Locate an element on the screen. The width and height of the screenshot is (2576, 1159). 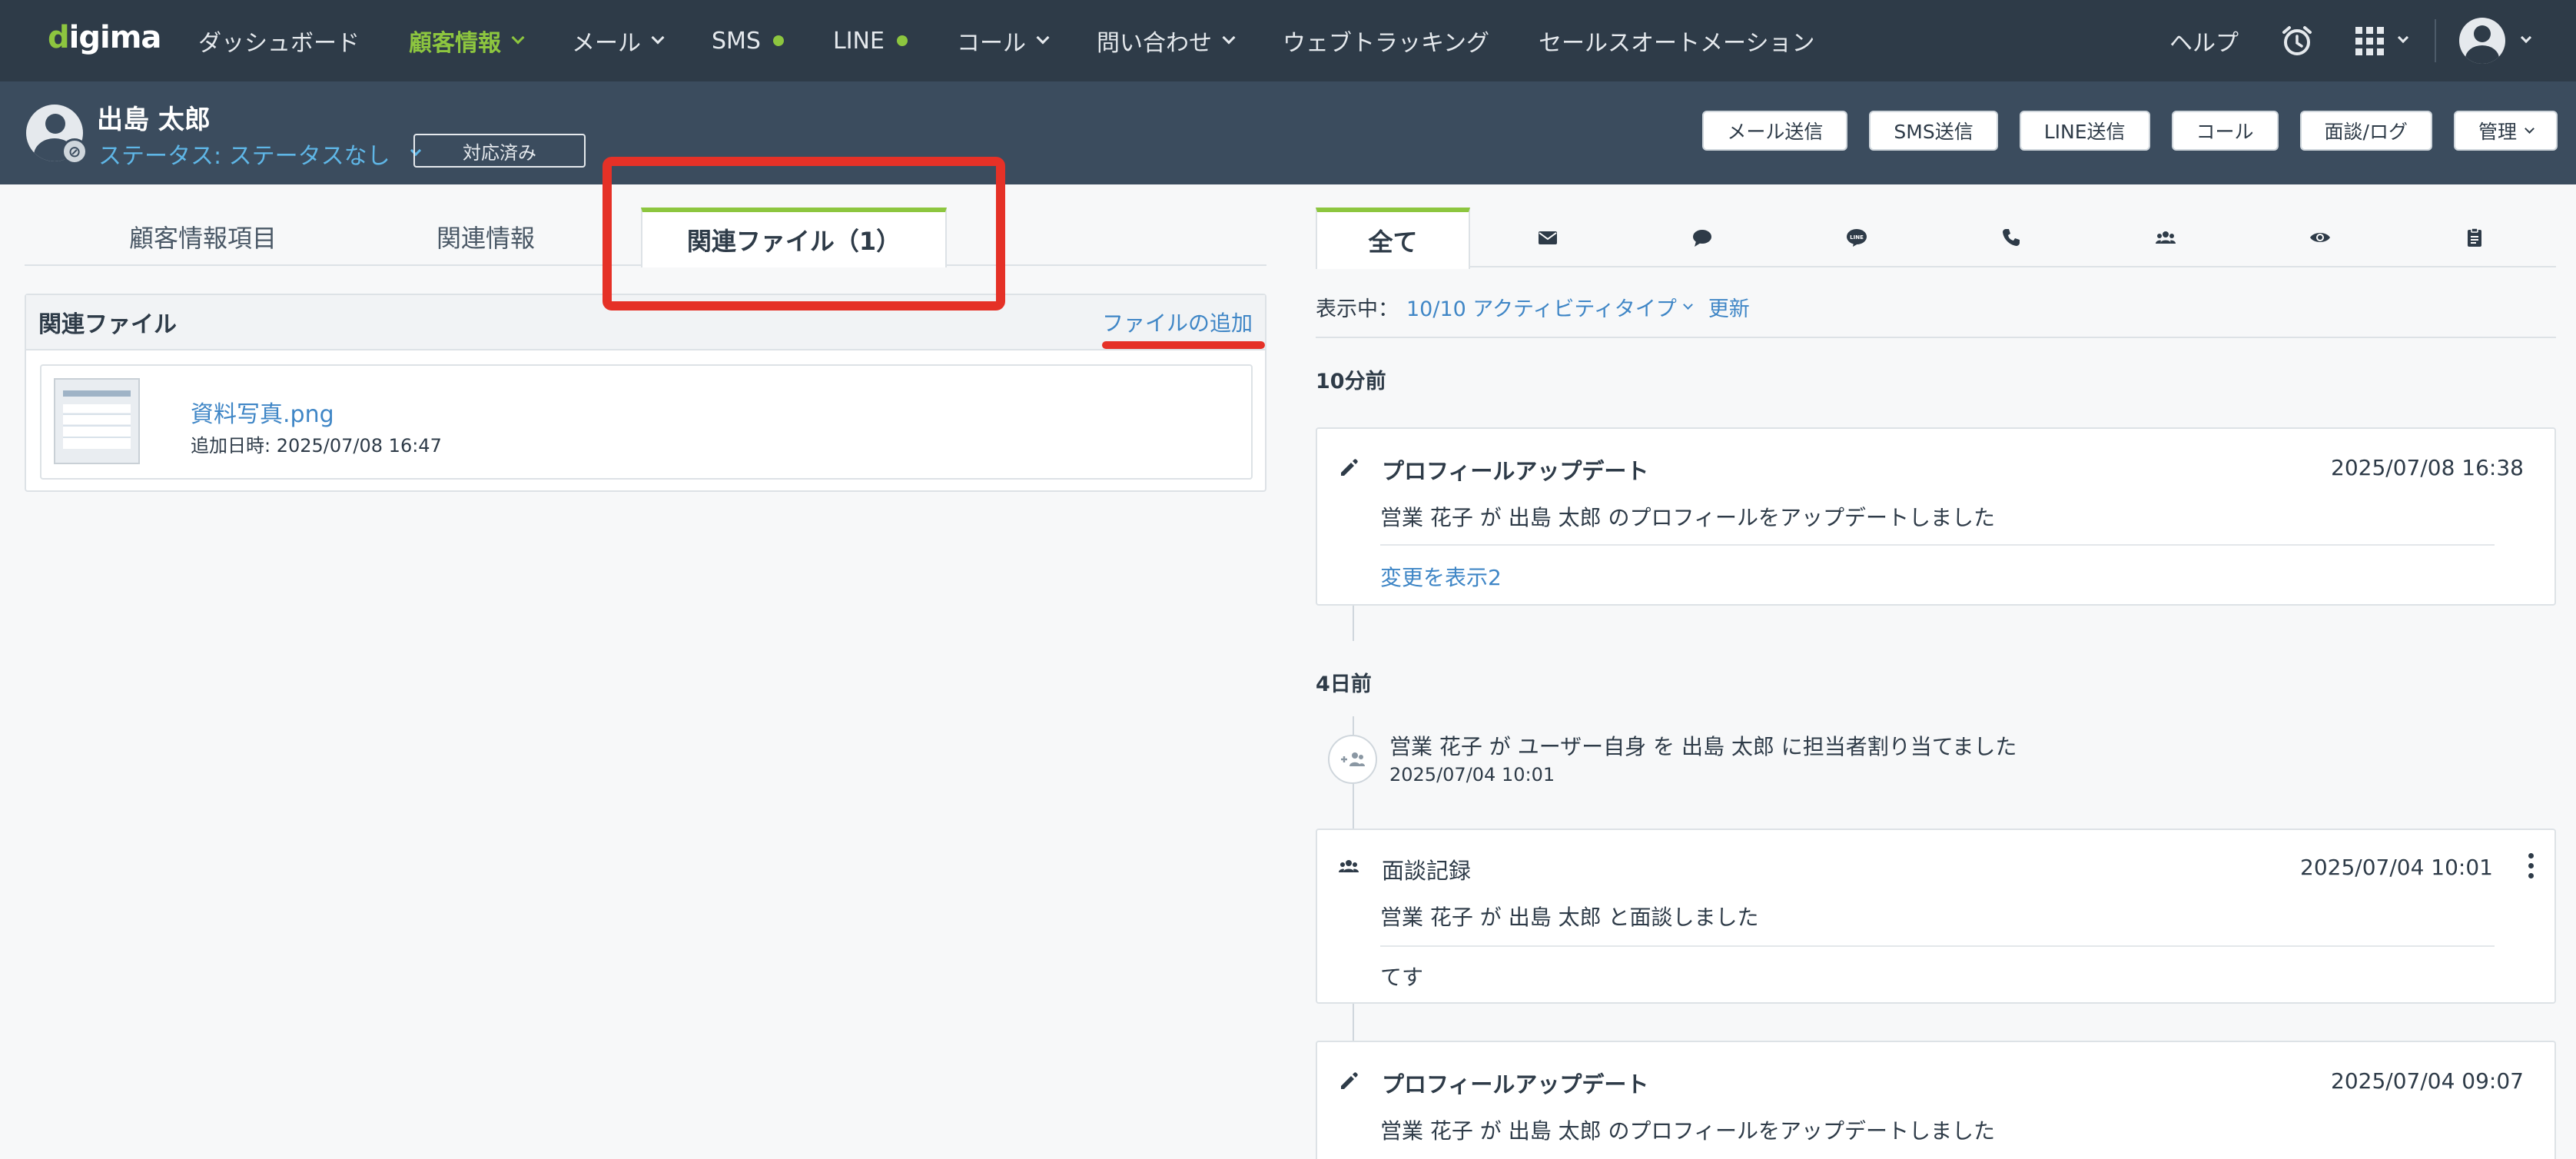
activity-date: 2025/07/08 16:38 is located at coordinates (2427, 467).